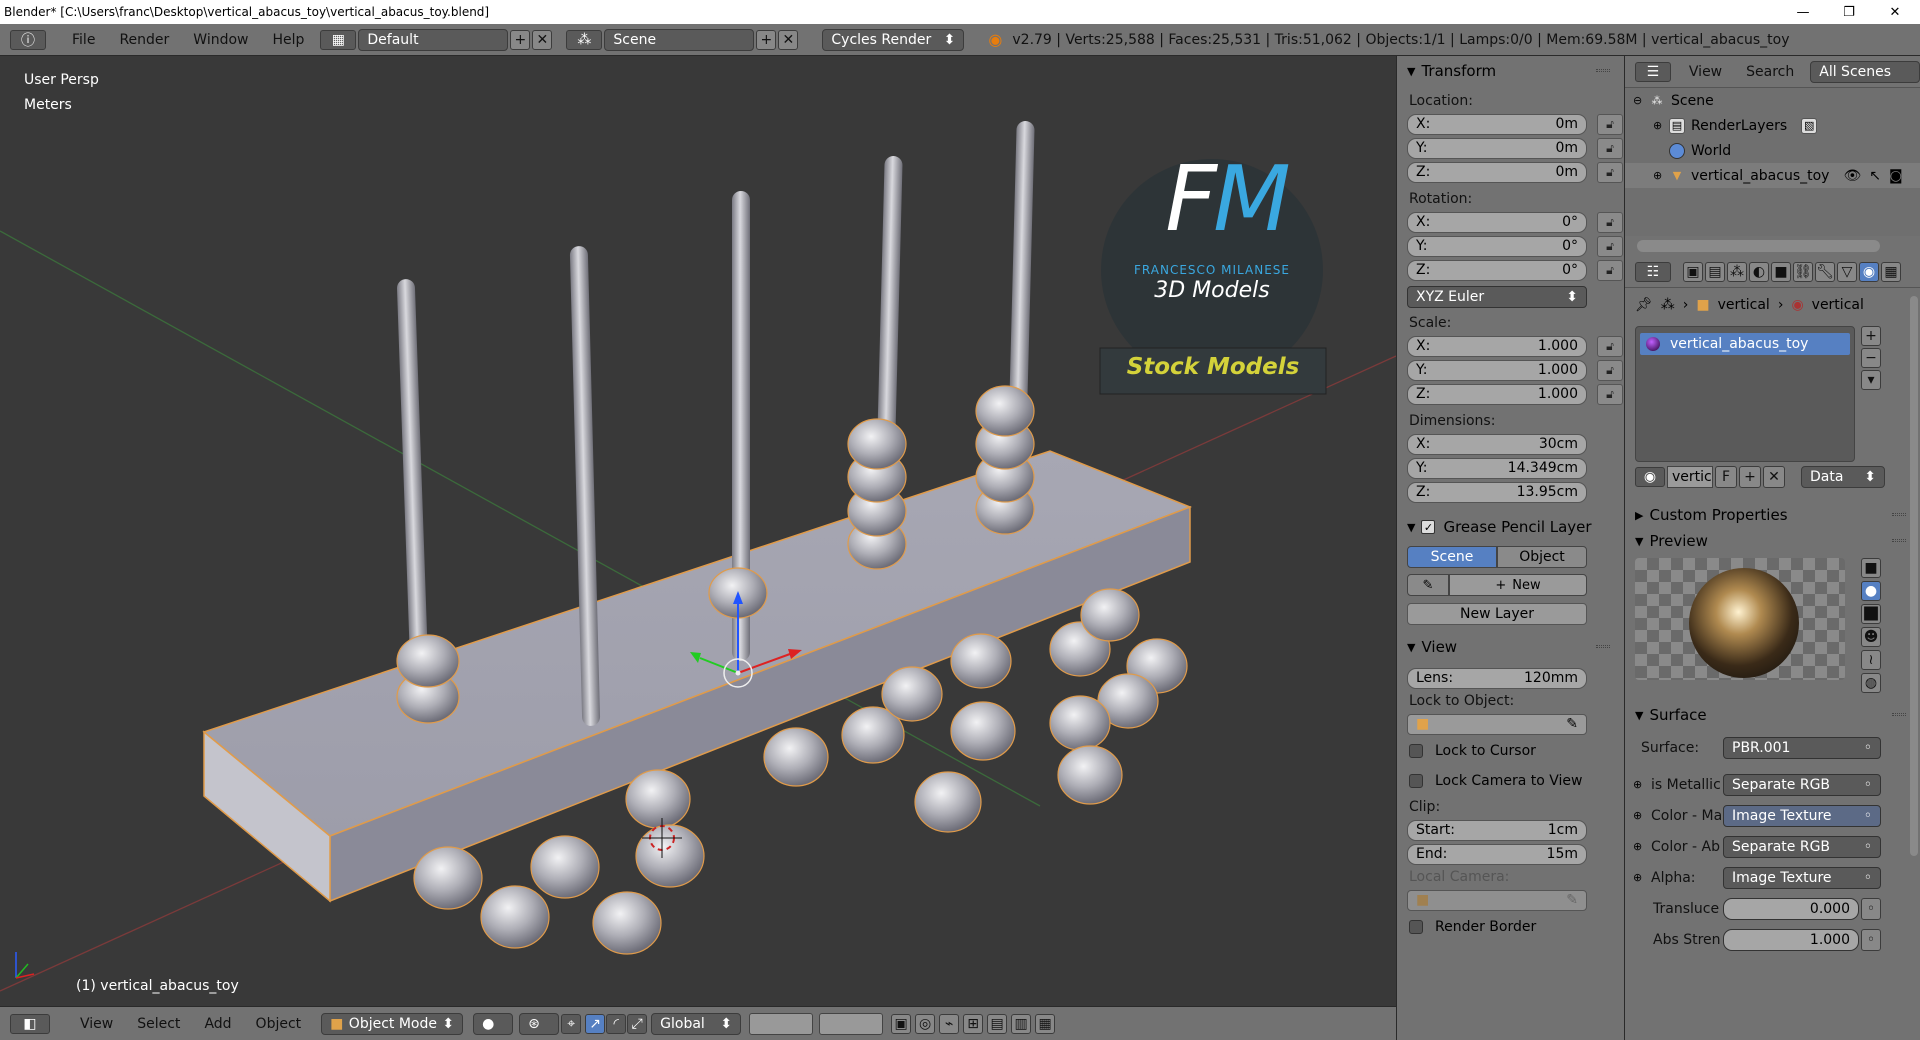 This screenshot has height=1040, width=1920. Describe the element at coordinates (1802, 784) in the screenshot. I see `input-node-field: Separate RGB ◦` at that location.